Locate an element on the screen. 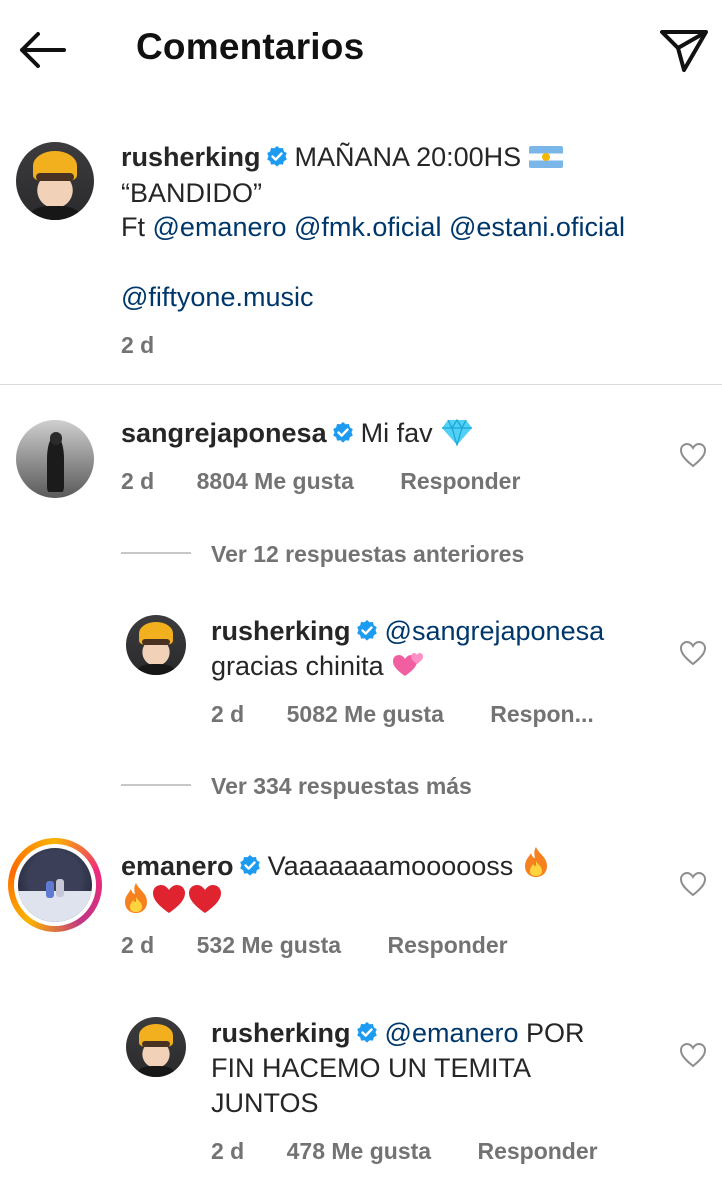 Image resolution: width=722 pixels, height=1200 pixels. reply-text-line-2: FIN HACEMO UN TEMITA is located at coordinates (371, 1068).